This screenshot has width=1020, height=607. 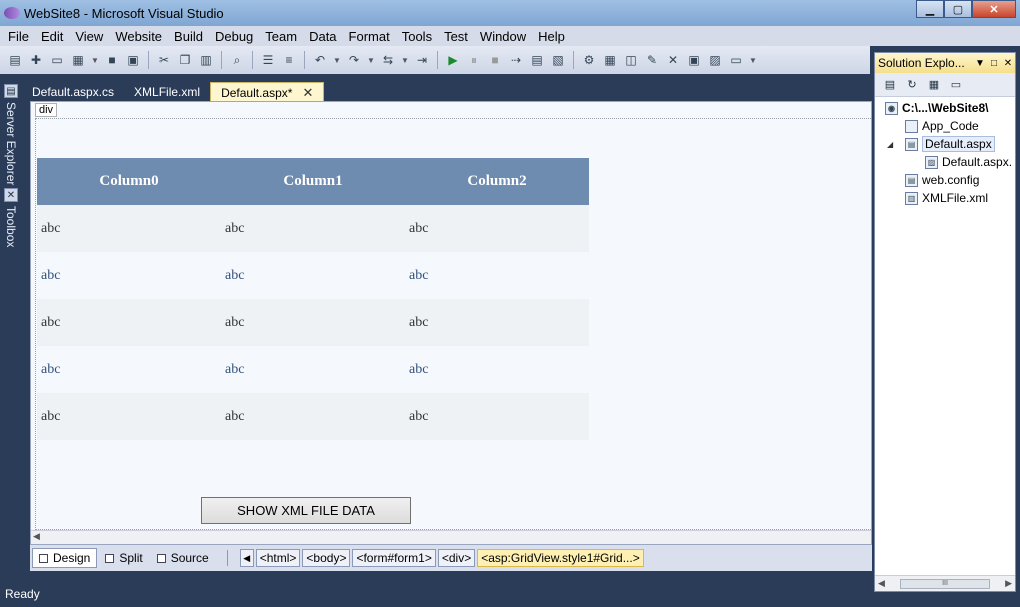 What do you see at coordinates (307, 93) in the screenshot?
I see `close-tab-icon: ✕` at bounding box center [307, 93].